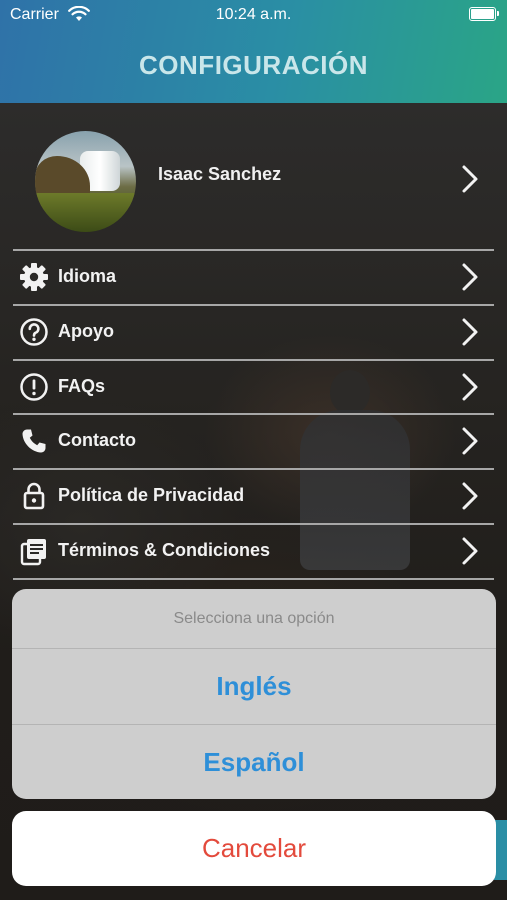  I want to click on menu-item-label: FAQs, so click(82, 386).